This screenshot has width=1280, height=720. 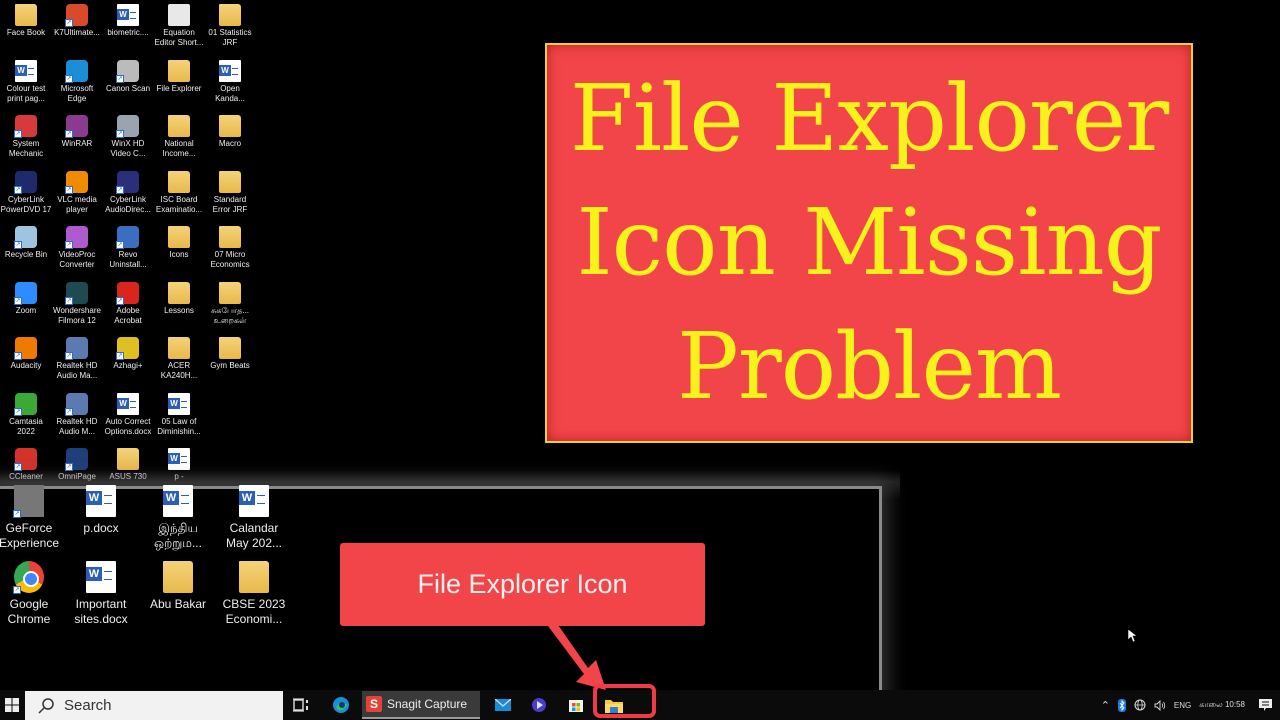 What do you see at coordinates (26, 192) in the screenshot?
I see `desktop-icon-cyberlink-powerdvd-17: ↗ CyberLink PowerDVD 17` at bounding box center [26, 192].